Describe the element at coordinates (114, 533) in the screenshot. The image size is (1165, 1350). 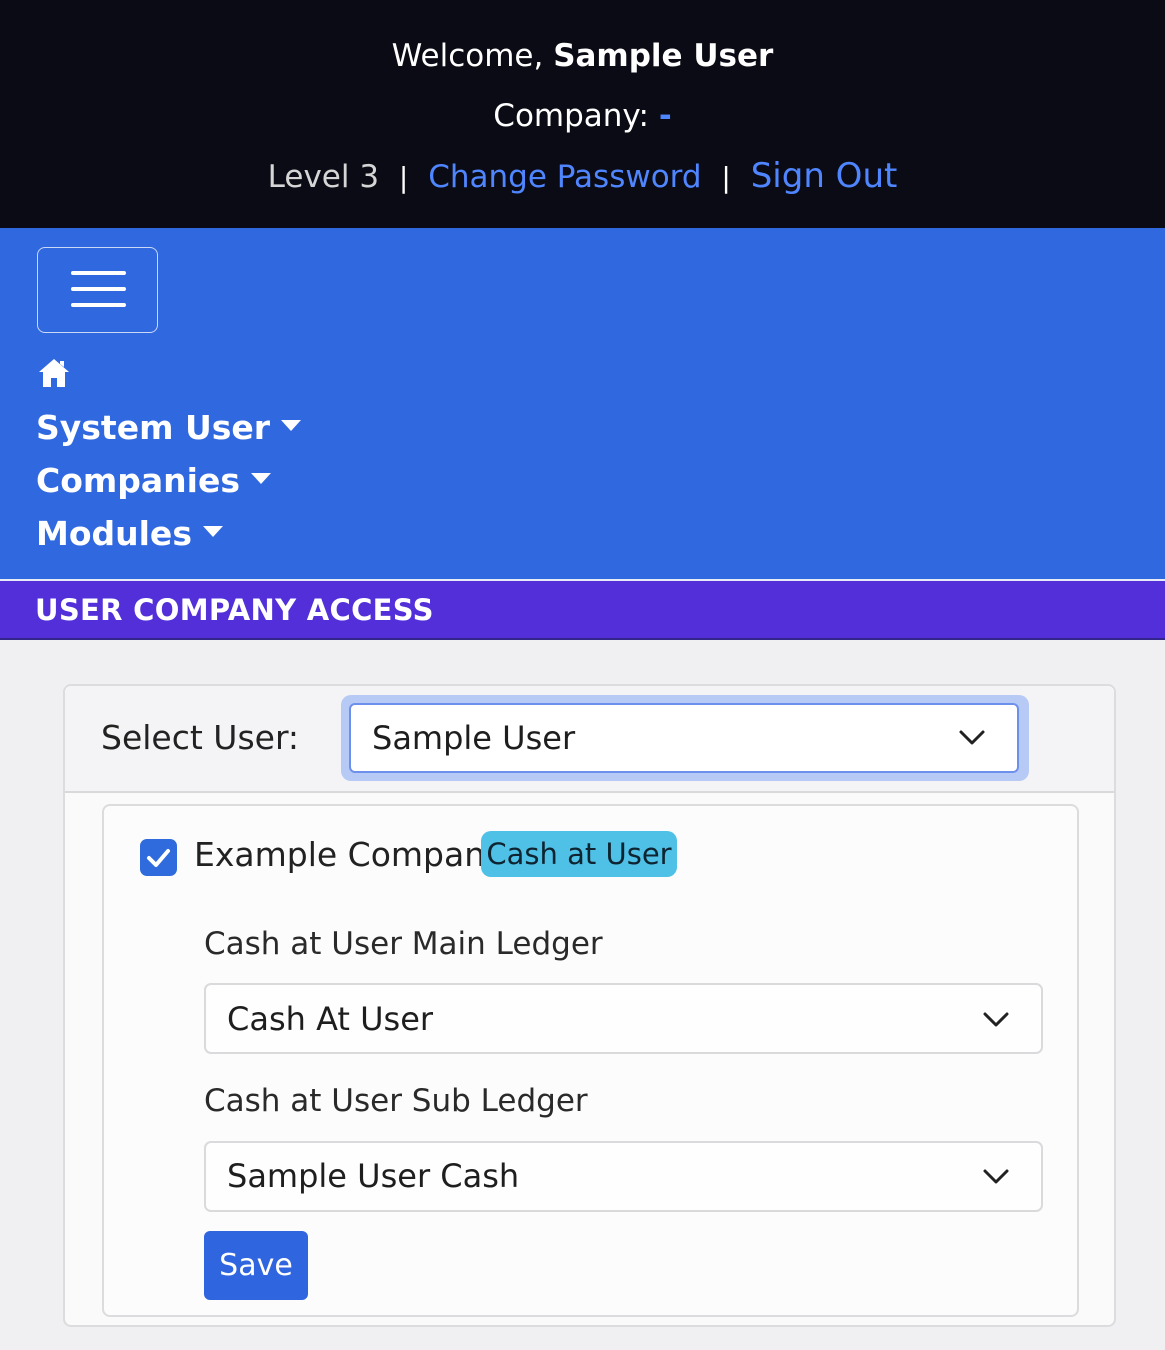
I see `nav-item-label: Modules` at that location.